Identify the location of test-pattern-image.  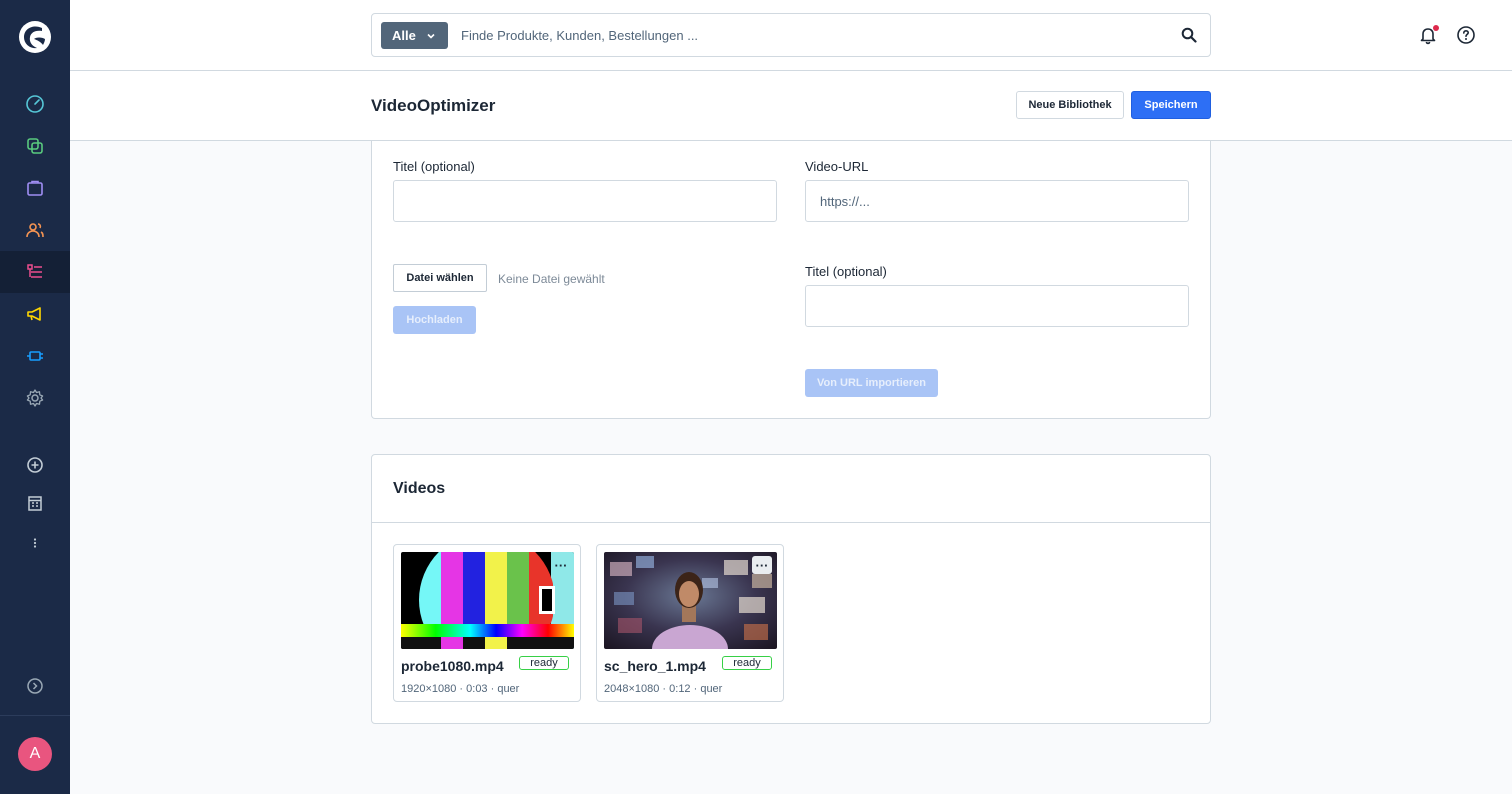
(487, 600).